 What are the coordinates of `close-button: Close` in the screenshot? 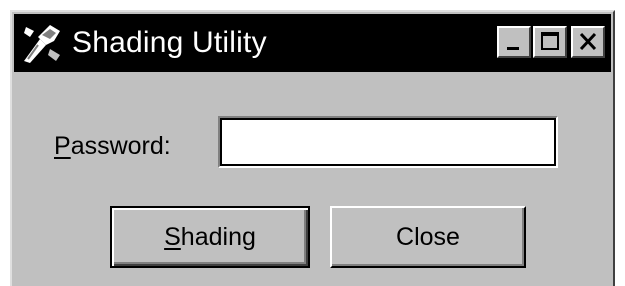 It's located at (428, 237).